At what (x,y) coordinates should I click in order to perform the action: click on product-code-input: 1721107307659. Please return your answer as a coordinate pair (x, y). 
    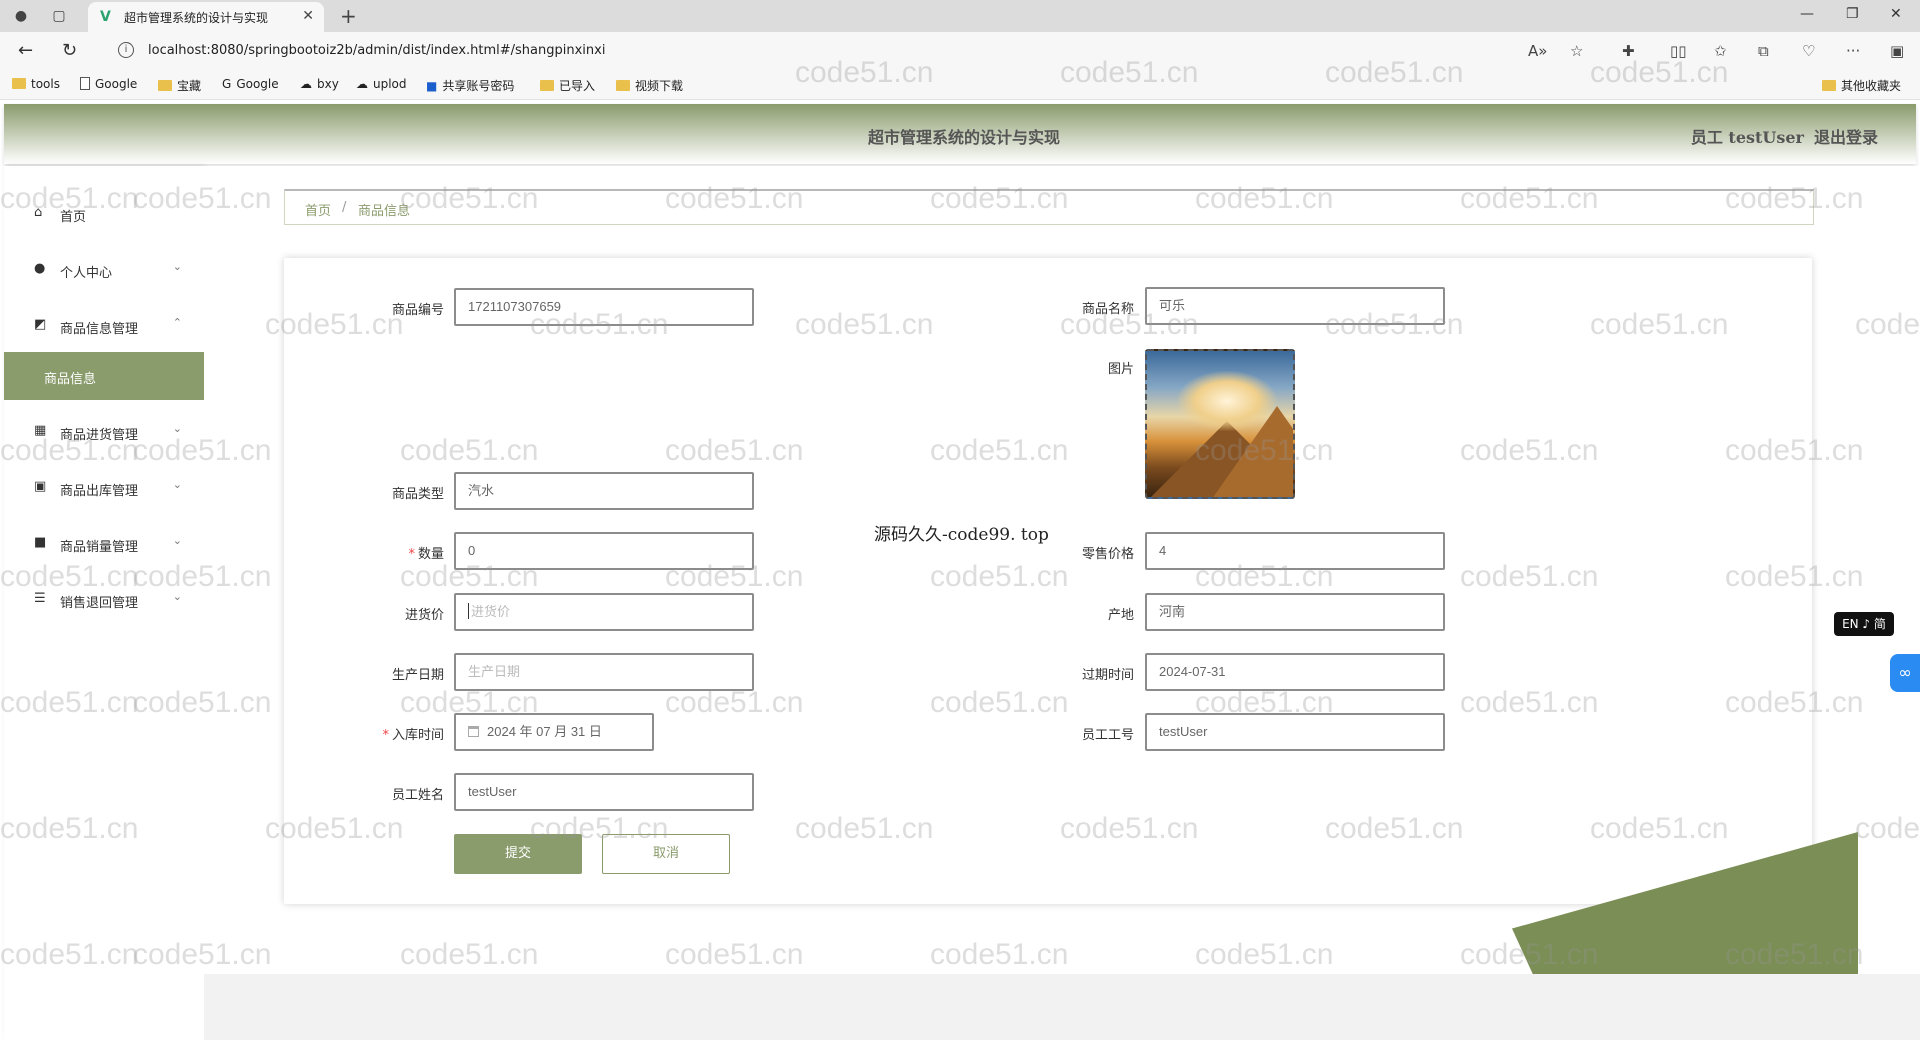
    Looking at the image, I should click on (604, 307).